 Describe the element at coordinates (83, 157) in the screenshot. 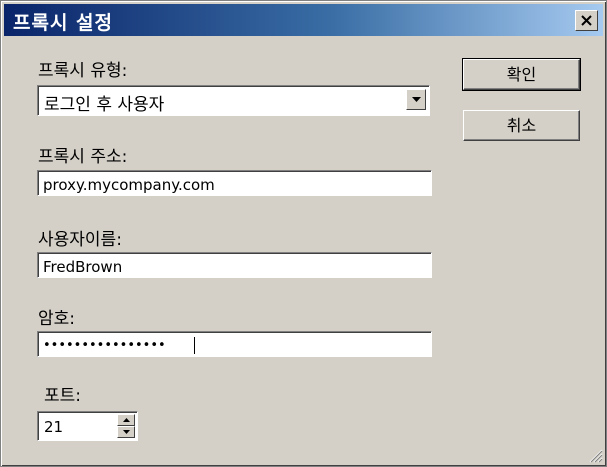

I see `proxy-address-label: 프록시 주소:` at that location.